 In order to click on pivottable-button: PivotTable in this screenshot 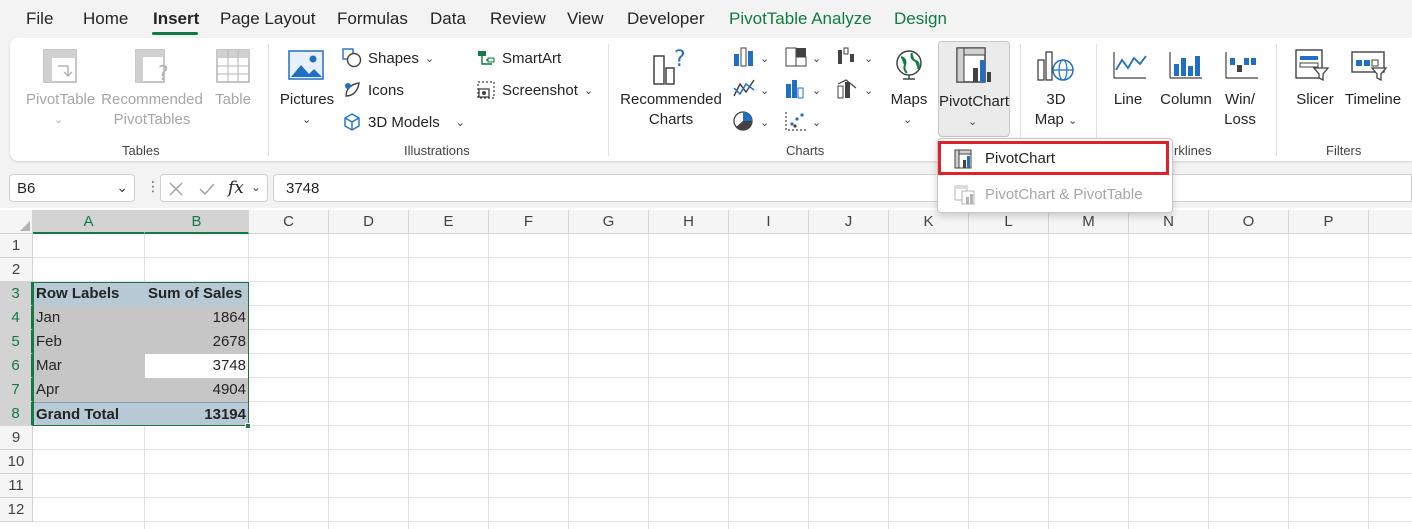, I will do `click(60, 100)`.